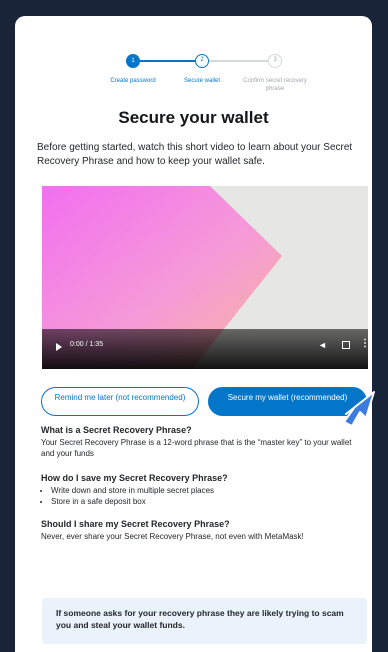 This screenshot has height=652, width=388. What do you see at coordinates (206, 501) in the screenshot?
I see `bullet-item: Store in a safe deposit box` at bounding box center [206, 501].